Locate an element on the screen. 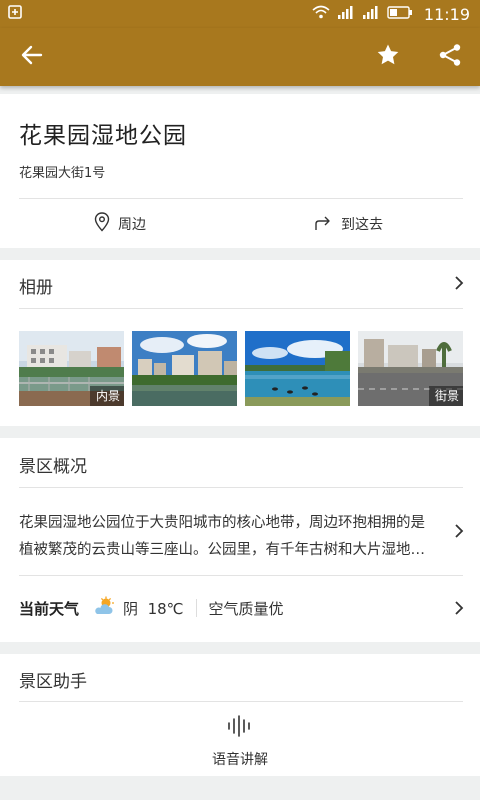 The width and height of the screenshot is (480, 800). page-title: 花果园湿地公园 is located at coordinates (103, 136).